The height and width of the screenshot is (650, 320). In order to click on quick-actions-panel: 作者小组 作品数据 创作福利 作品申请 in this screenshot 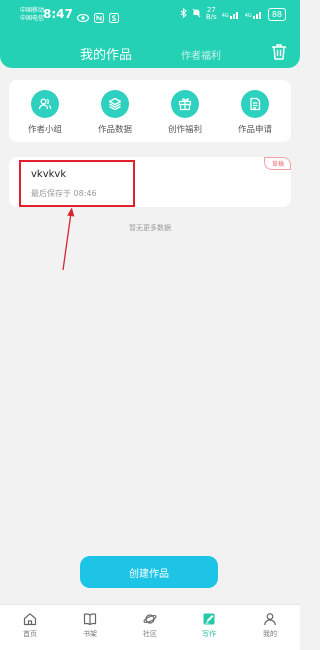, I will do `click(150, 111)`.